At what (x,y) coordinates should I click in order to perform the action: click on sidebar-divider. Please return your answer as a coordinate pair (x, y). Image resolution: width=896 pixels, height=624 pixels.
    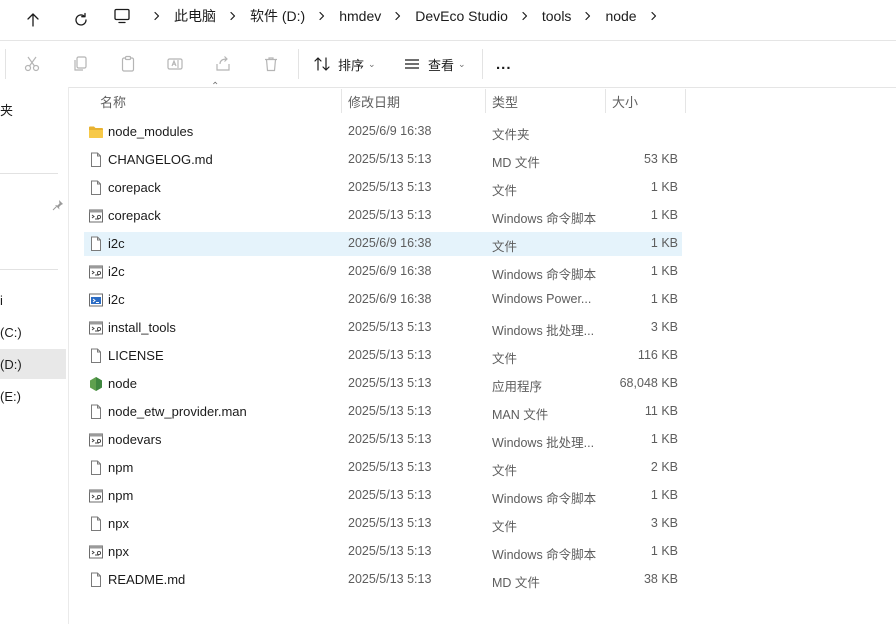
    Looking at the image, I should click on (29, 269).